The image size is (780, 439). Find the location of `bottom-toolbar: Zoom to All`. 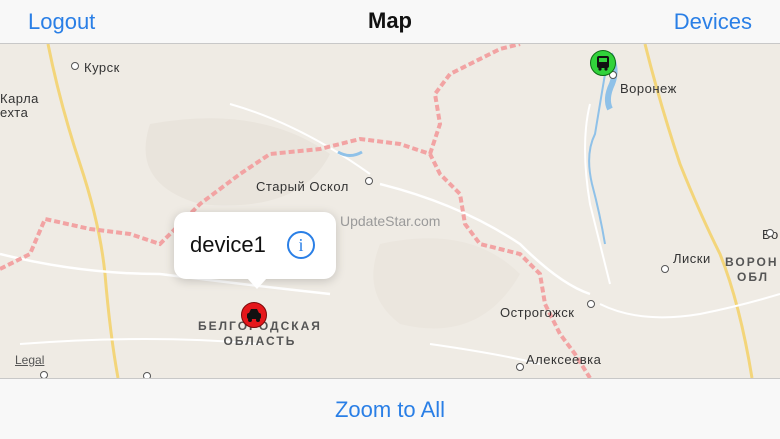

bottom-toolbar: Zoom to All is located at coordinates (390, 408).